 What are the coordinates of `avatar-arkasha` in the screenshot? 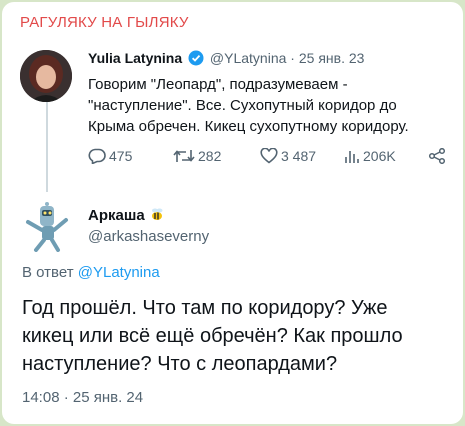 It's located at (46, 226).